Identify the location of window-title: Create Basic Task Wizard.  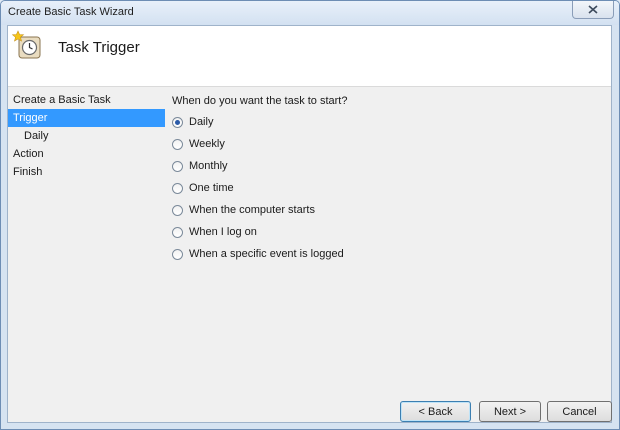
(71, 12).